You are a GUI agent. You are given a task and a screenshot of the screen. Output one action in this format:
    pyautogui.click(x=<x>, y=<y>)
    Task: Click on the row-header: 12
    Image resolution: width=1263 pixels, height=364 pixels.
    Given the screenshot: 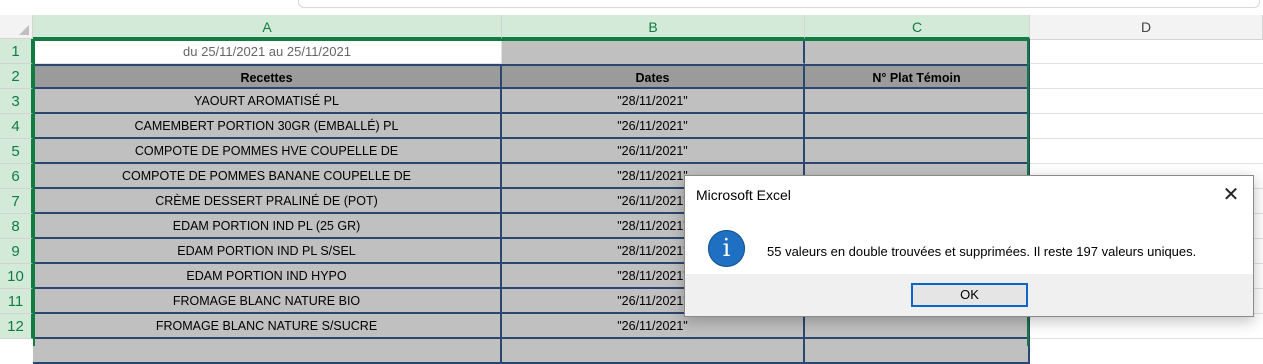 What is the action you would take?
    pyautogui.click(x=16, y=326)
    